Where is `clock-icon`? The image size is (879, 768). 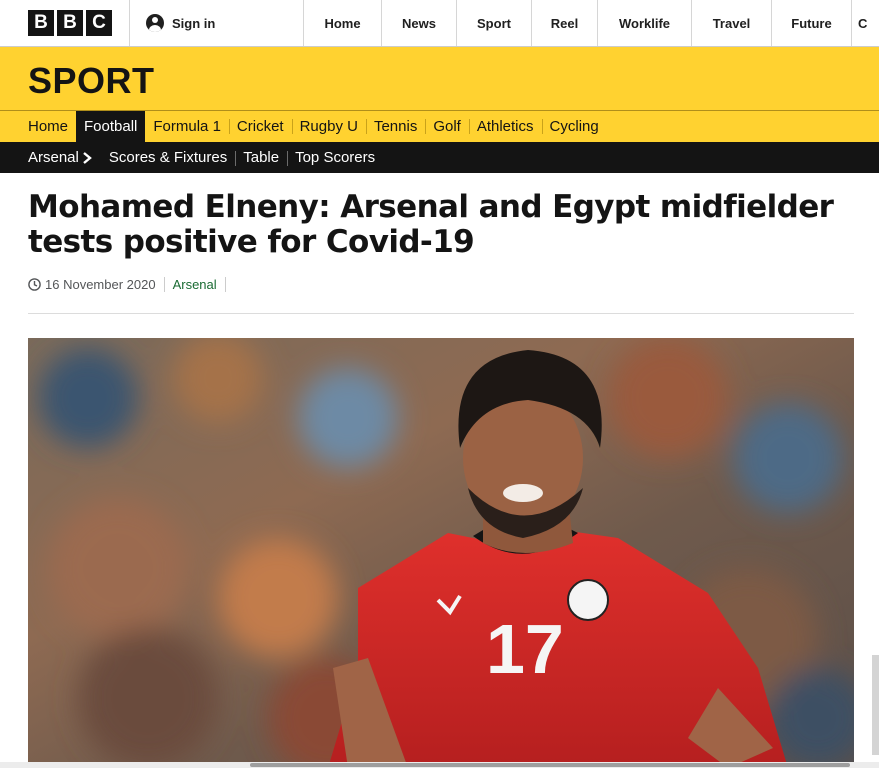
clock-icon is located at coordinates (34, 284).